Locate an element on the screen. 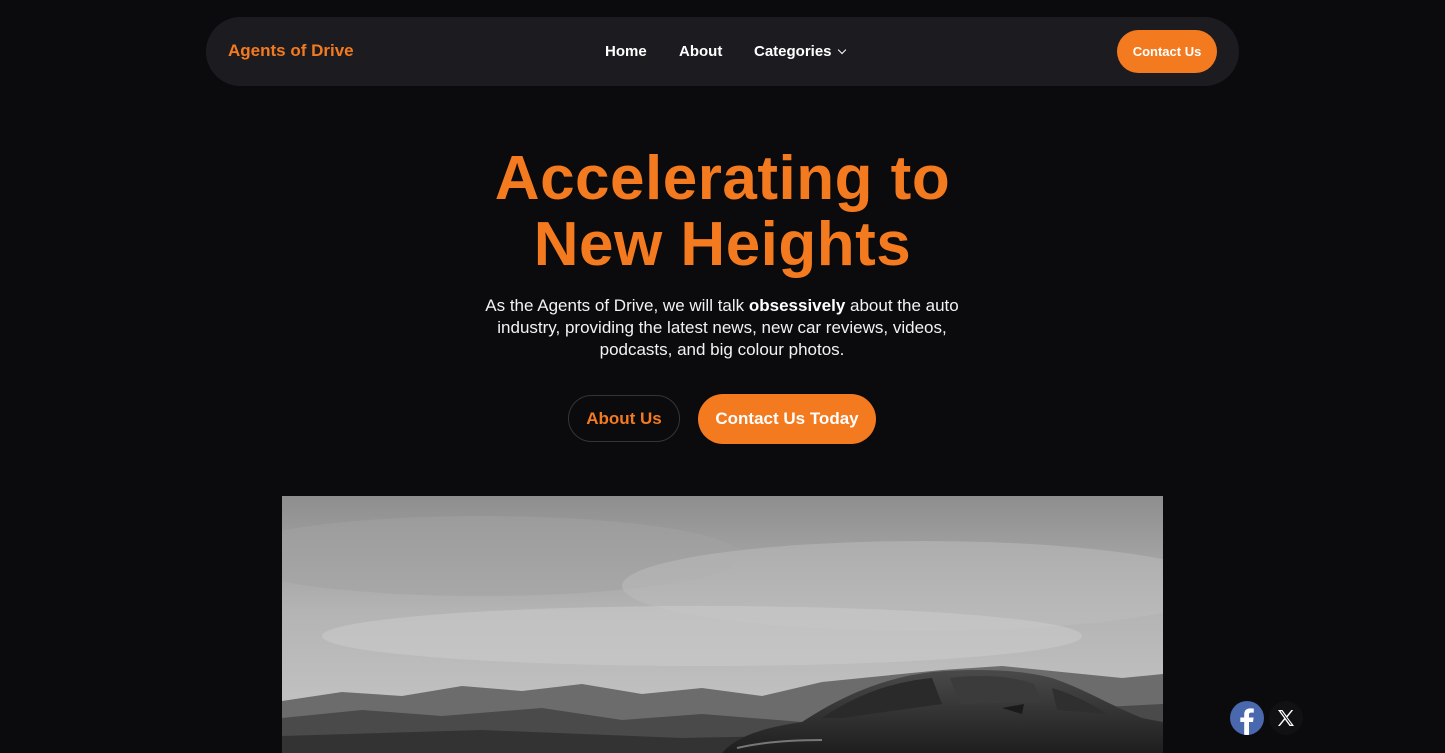 Image resolution: width=1445 pixels, height=753 pixels. nav-link-about: About is located at coordinates (700, 51).